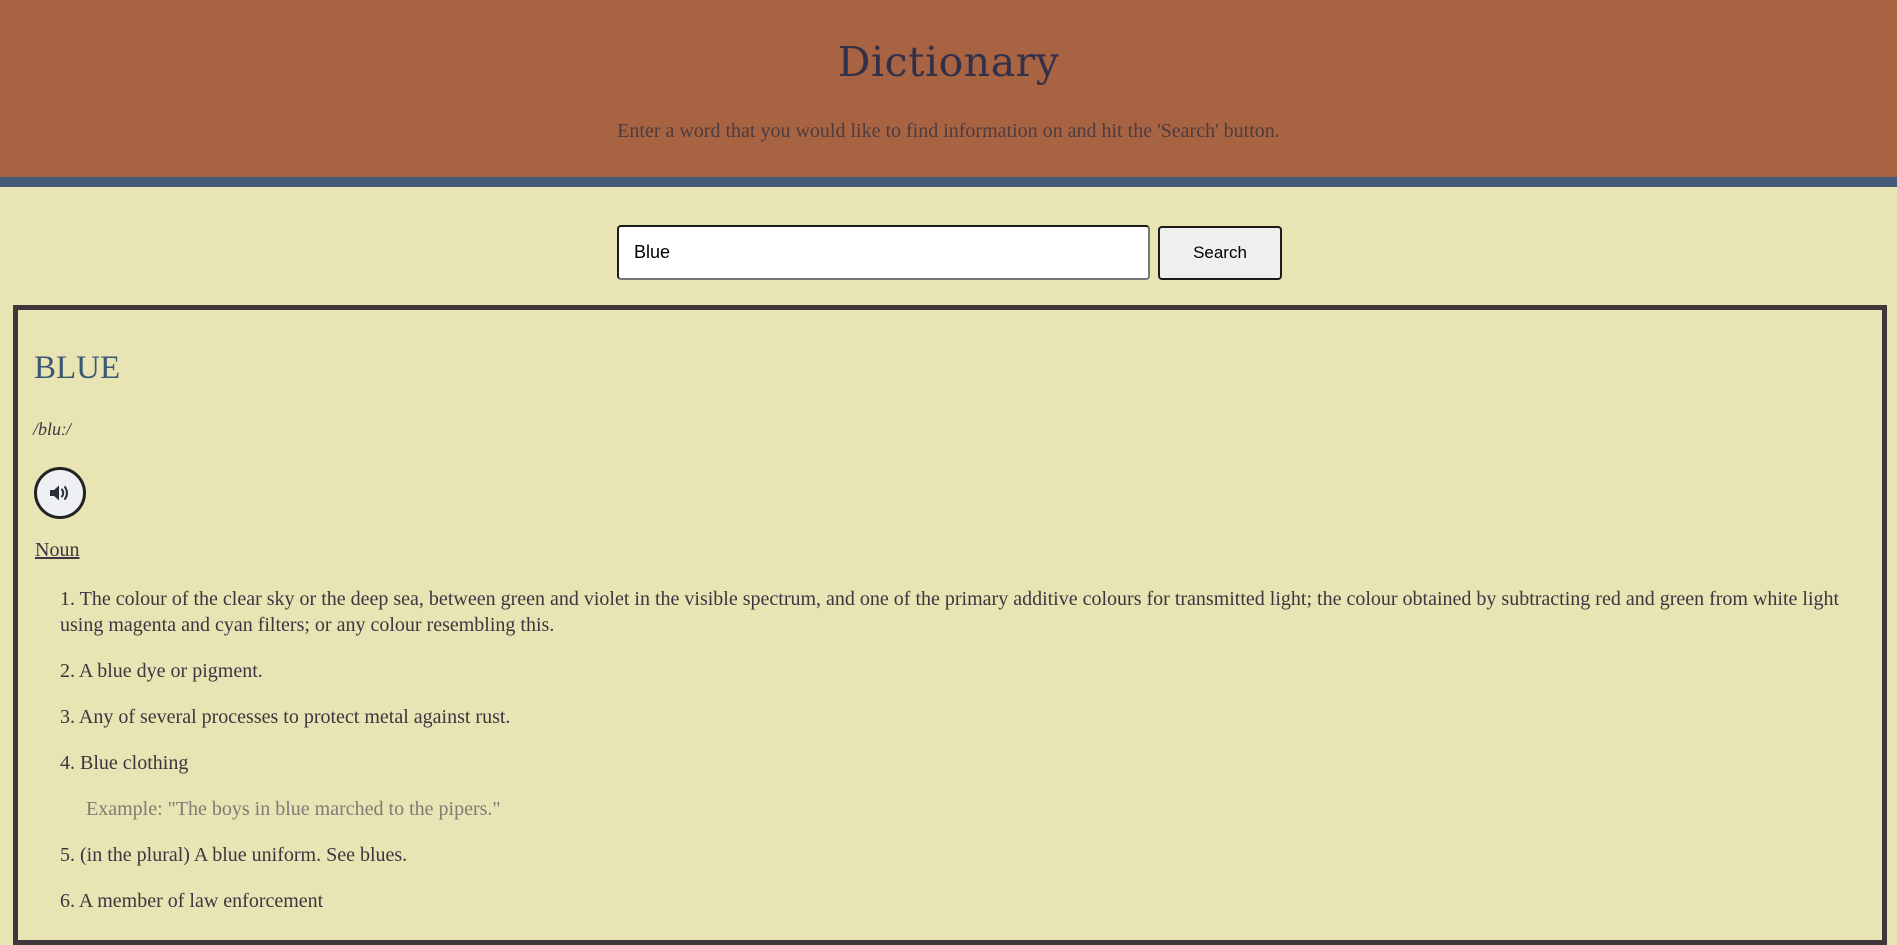 The width and height of the screenshot is (1897, 945). What do you see at coordinates (948, 62) in the screenshot?
I see `page-title: Dictionary` at bounding box center [948, 62].